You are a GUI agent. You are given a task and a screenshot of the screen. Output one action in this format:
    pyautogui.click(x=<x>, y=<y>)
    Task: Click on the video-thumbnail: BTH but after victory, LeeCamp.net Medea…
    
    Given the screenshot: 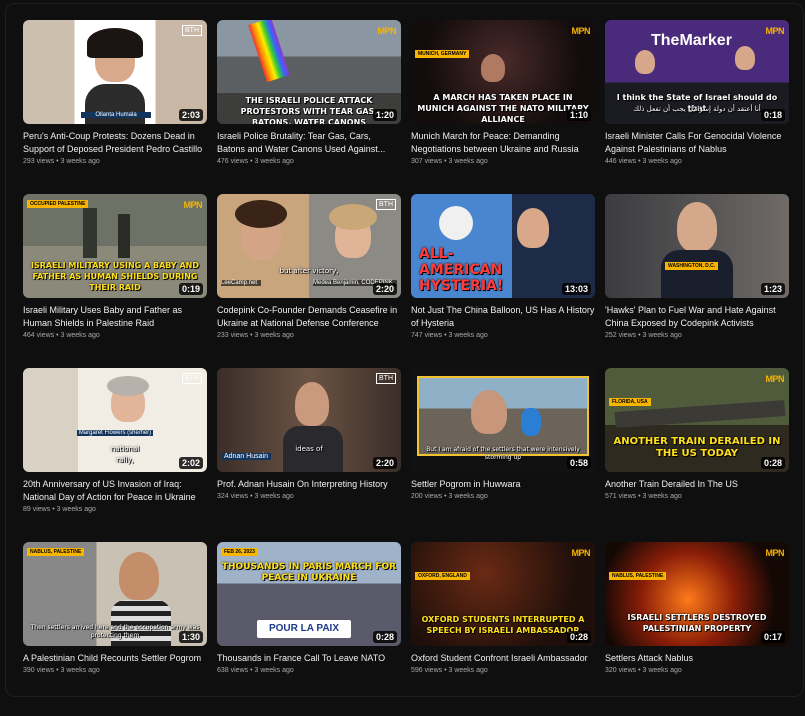 What is the action you would take?
    pyautogui.click(x=309, y=246)
    